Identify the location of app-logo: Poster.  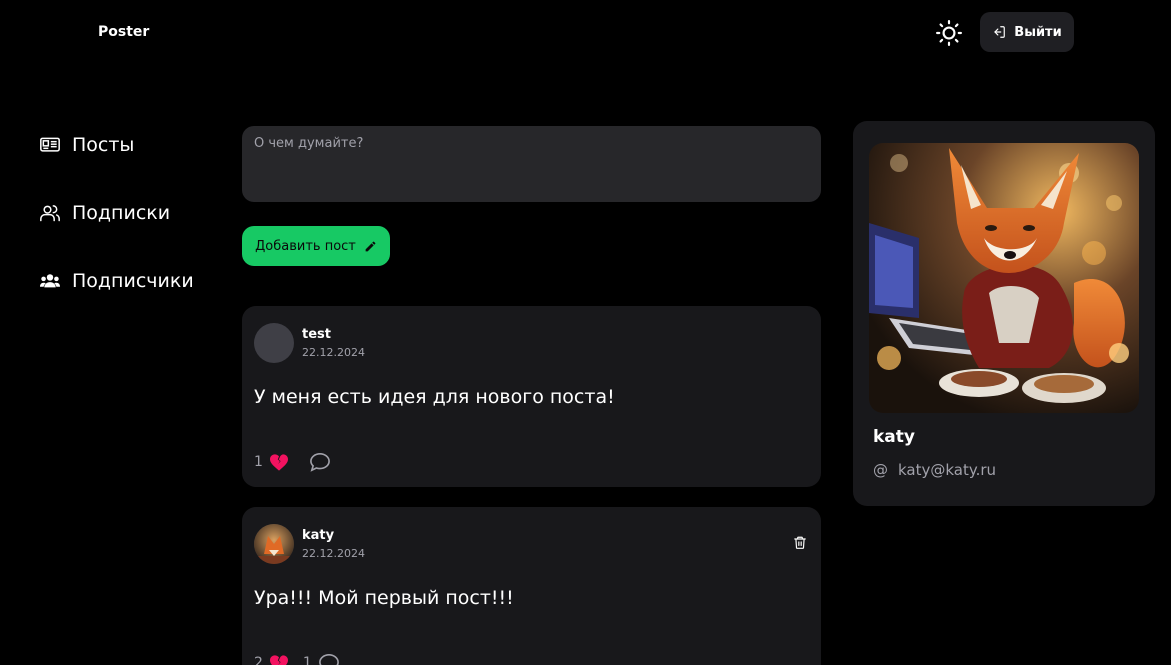
(123, 32).